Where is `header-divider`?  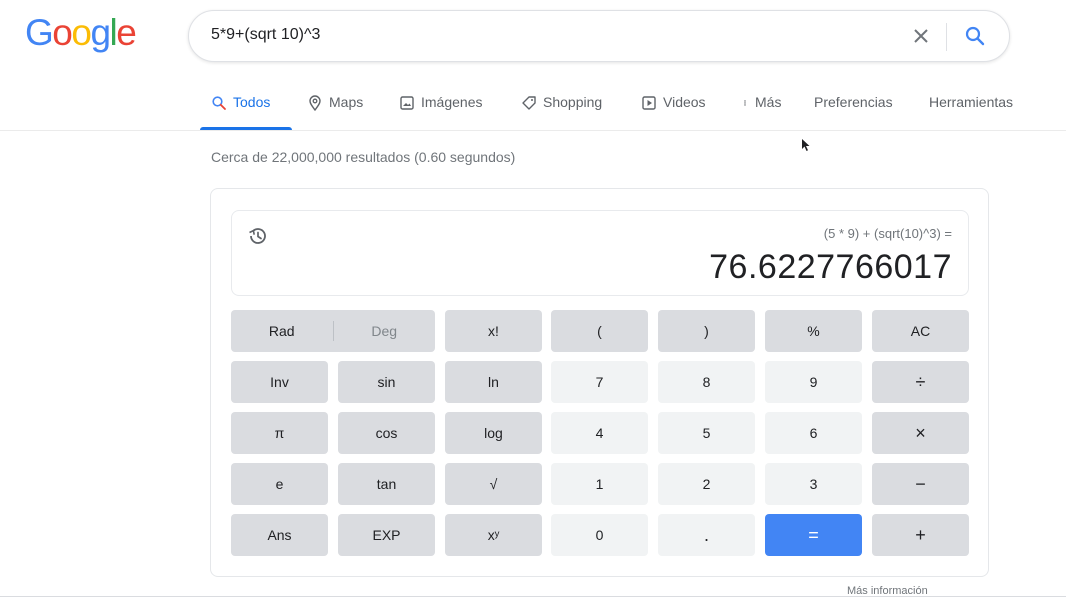
header-divider is located at coordinates (533, 130).